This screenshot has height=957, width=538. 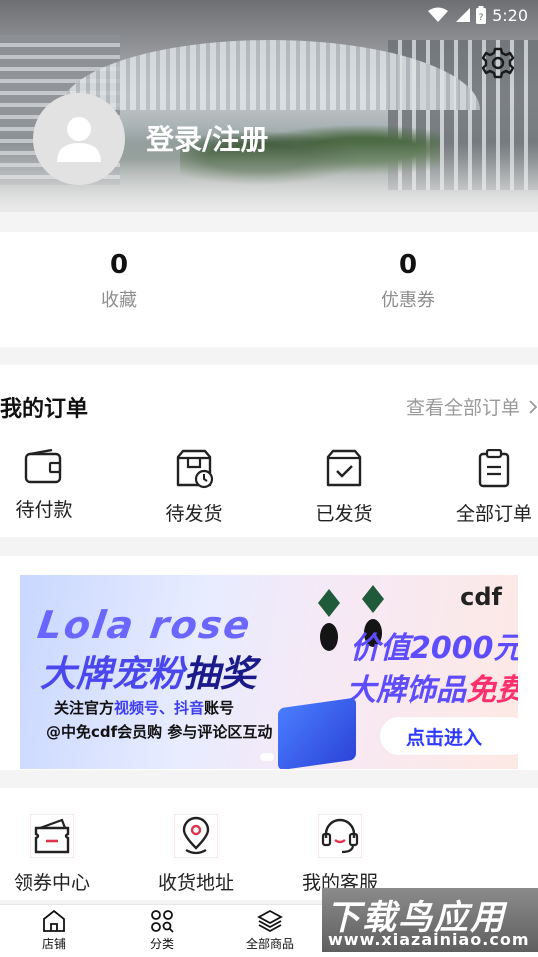 I want to click on category-icon, so click(x=162, y=921).